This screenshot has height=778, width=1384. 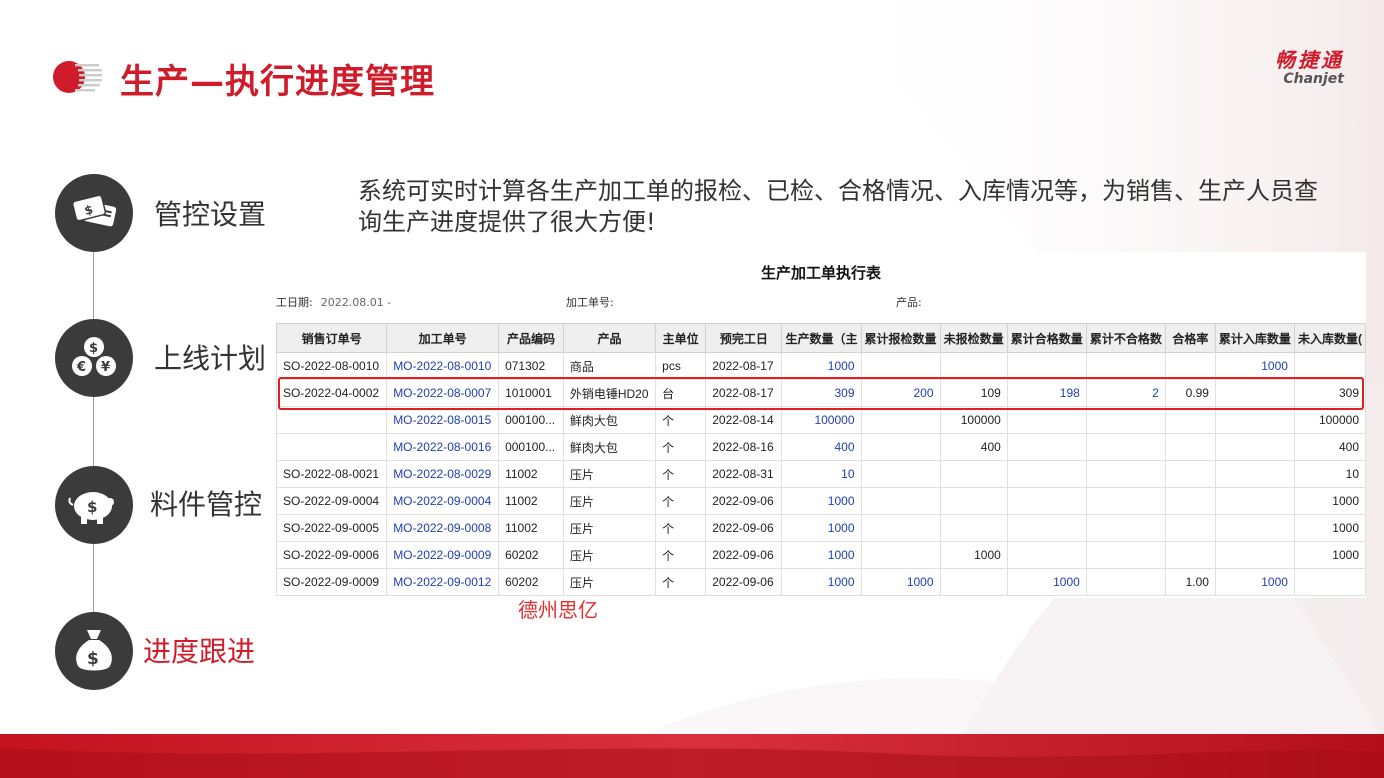 I want to click on table-cell-link: MO-2022-08-0016, so click(x=443, y=447).